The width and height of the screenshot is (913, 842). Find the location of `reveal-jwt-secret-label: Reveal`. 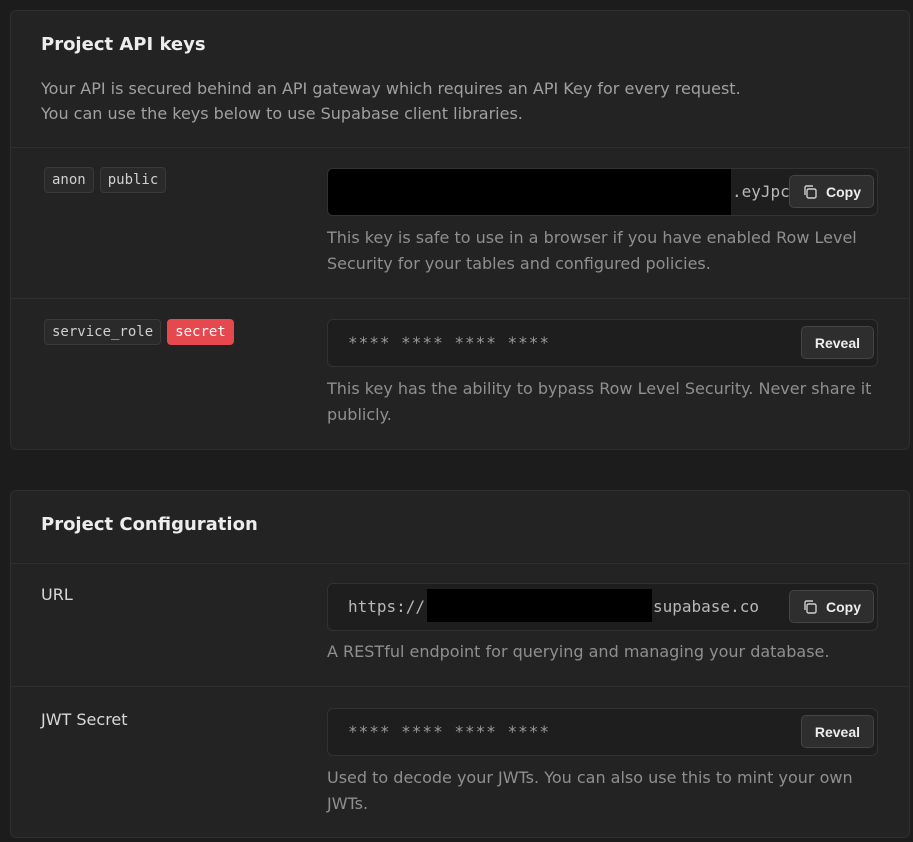

reveal-jwt-secret-label: Reveal is located at coordinates (837, 731).